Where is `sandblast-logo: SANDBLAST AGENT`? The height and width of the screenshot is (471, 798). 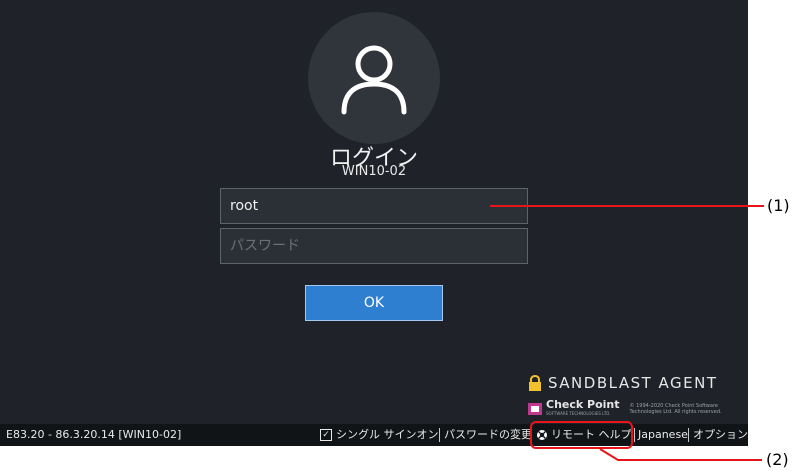 sandblast-logo: SANDBLAST AGENT is located at coordinates (623, 383).